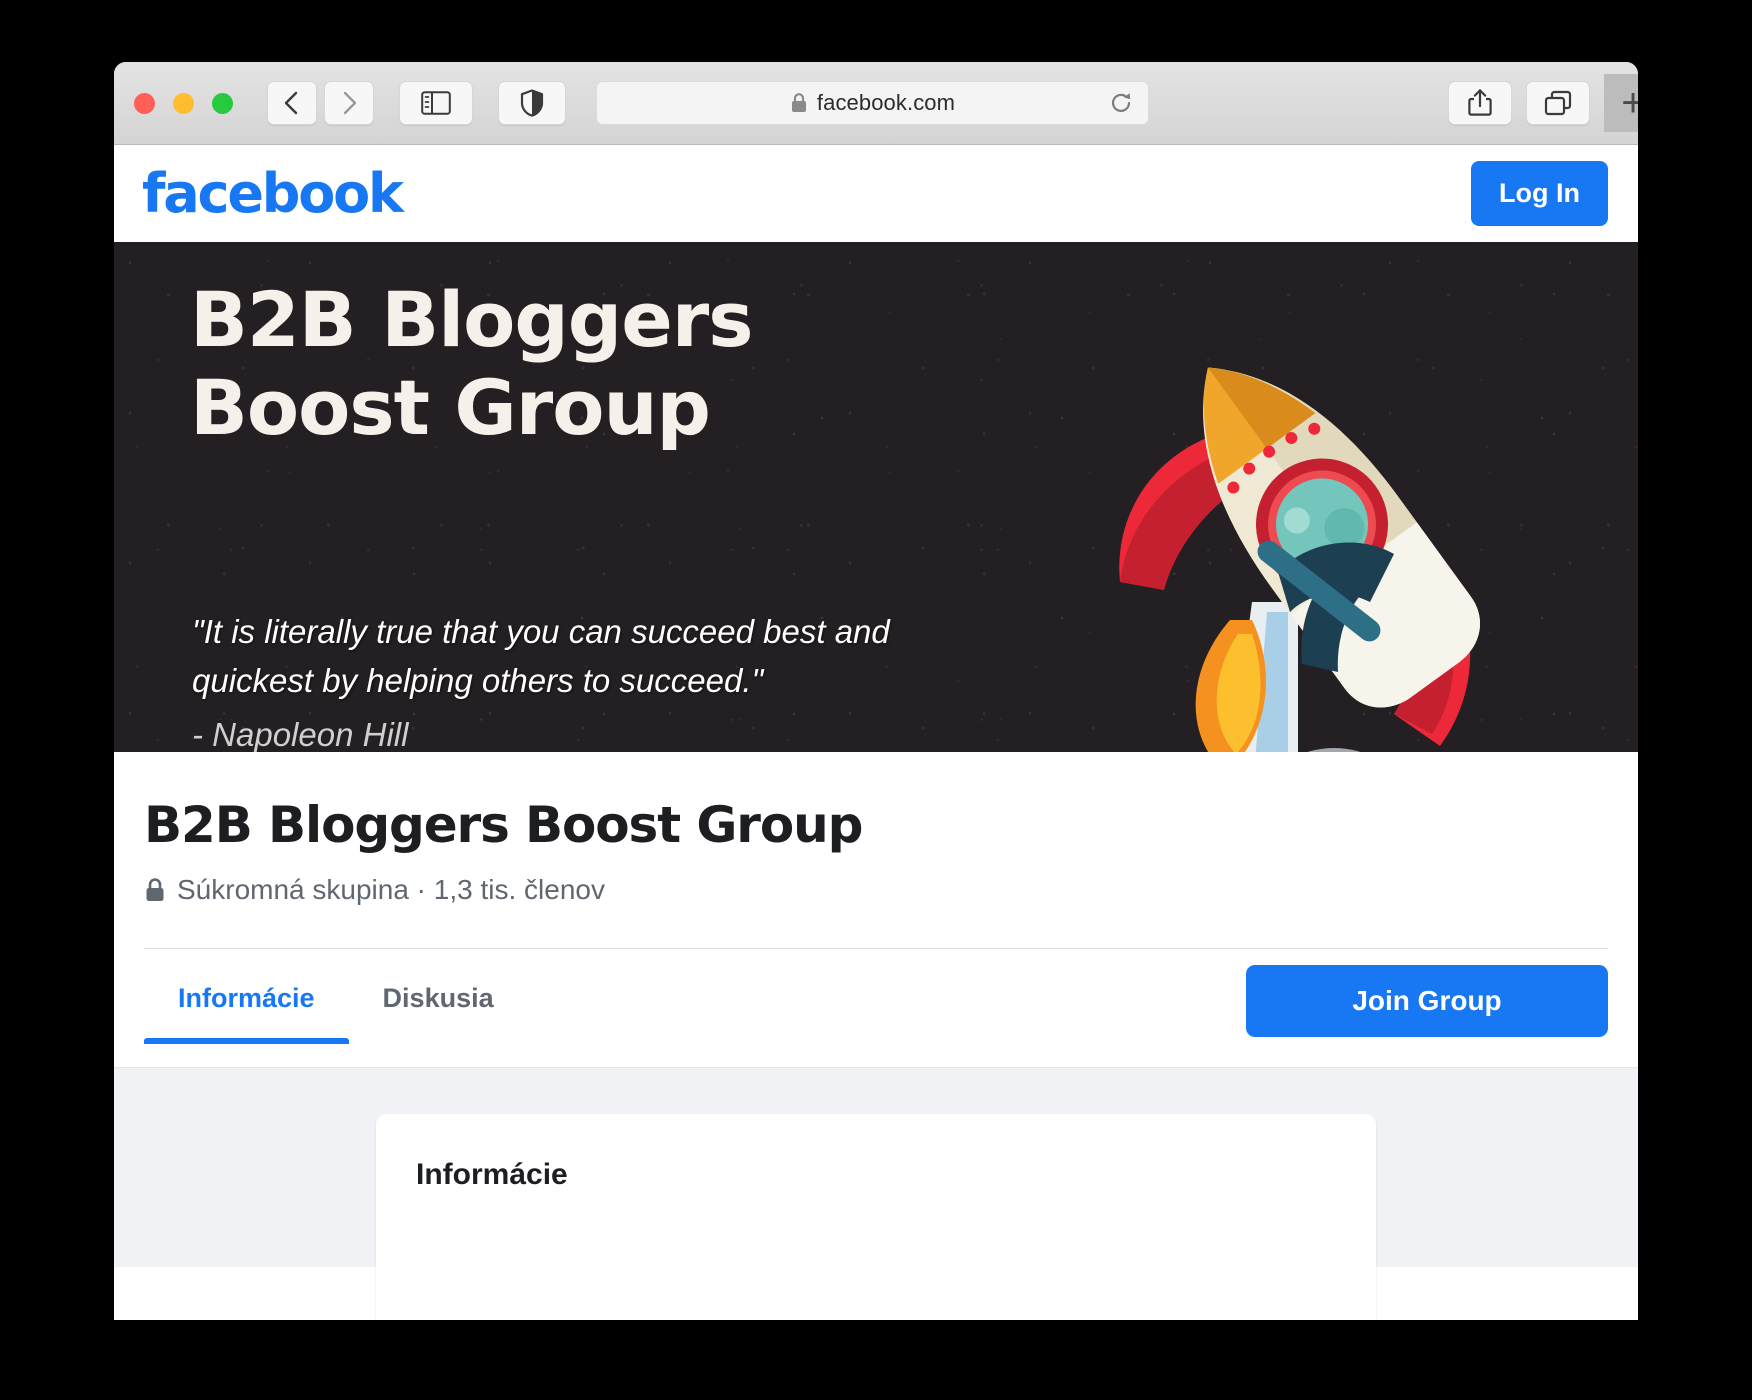 The height and width of the screenshot is (1400, 1752). What do you see at coordinates (1519, 103) in the screenshot?
I see `toolbar-right-buttons` at bounding box center [1519, 103].